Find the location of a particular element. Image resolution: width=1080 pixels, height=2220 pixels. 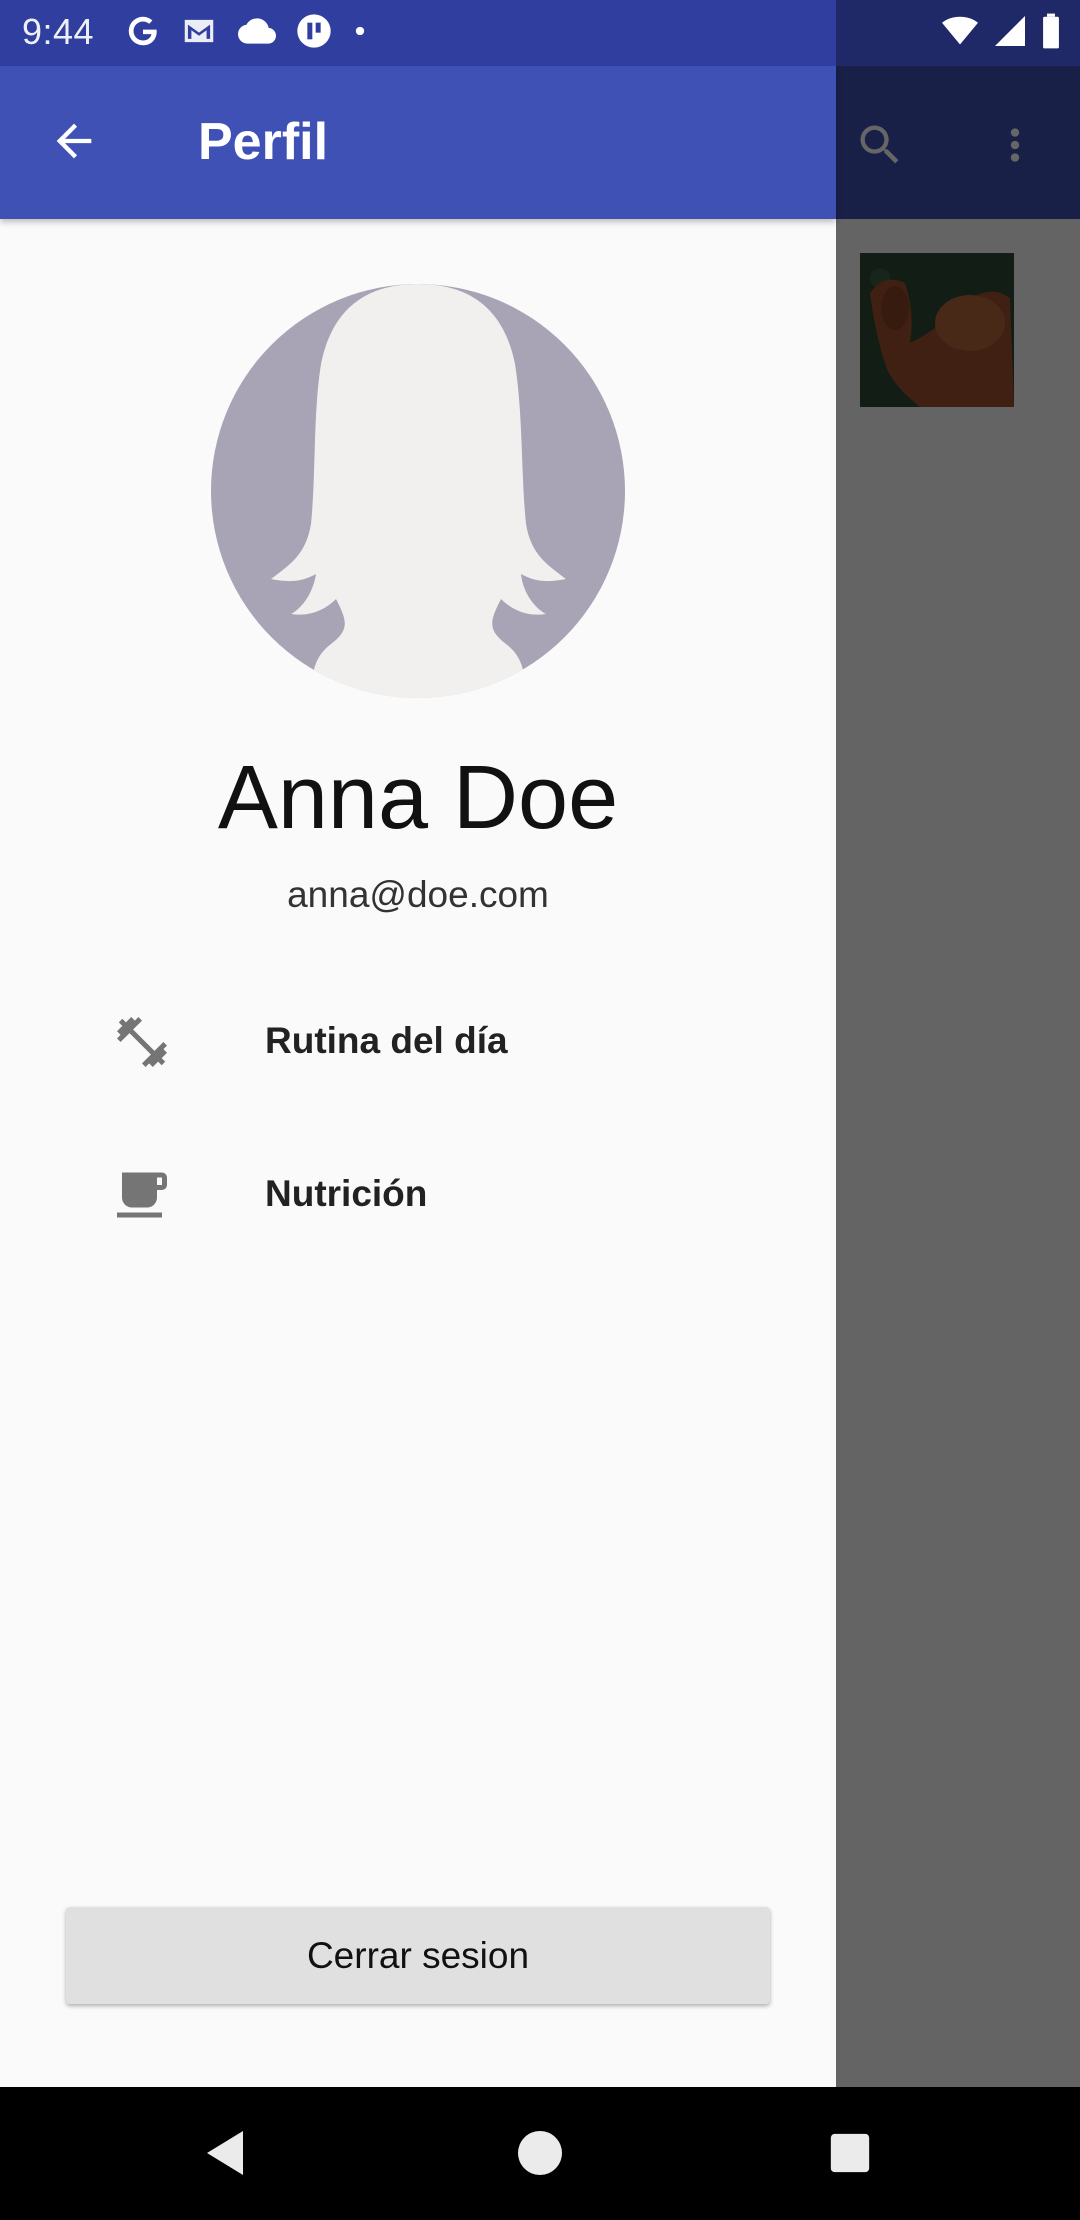

drawer-toolbar: Perfil is located at coordinates (418, 142).